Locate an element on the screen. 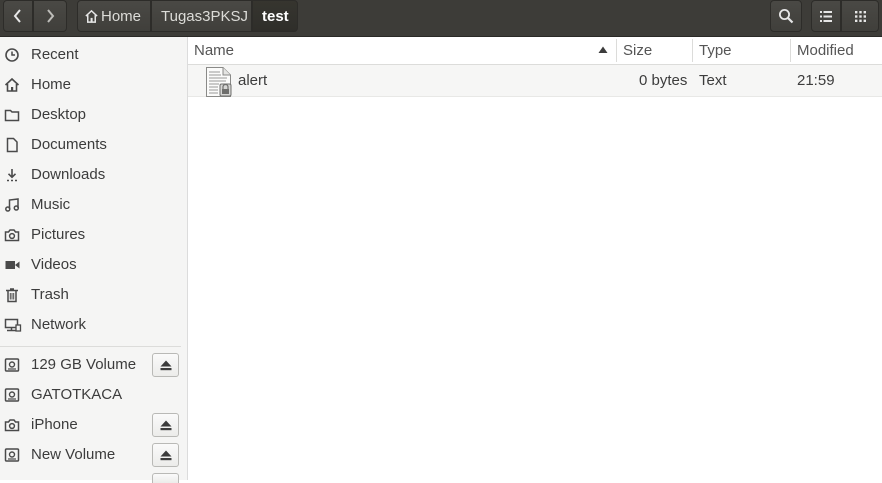  file-name: alert is located at coordinates (253, 80).